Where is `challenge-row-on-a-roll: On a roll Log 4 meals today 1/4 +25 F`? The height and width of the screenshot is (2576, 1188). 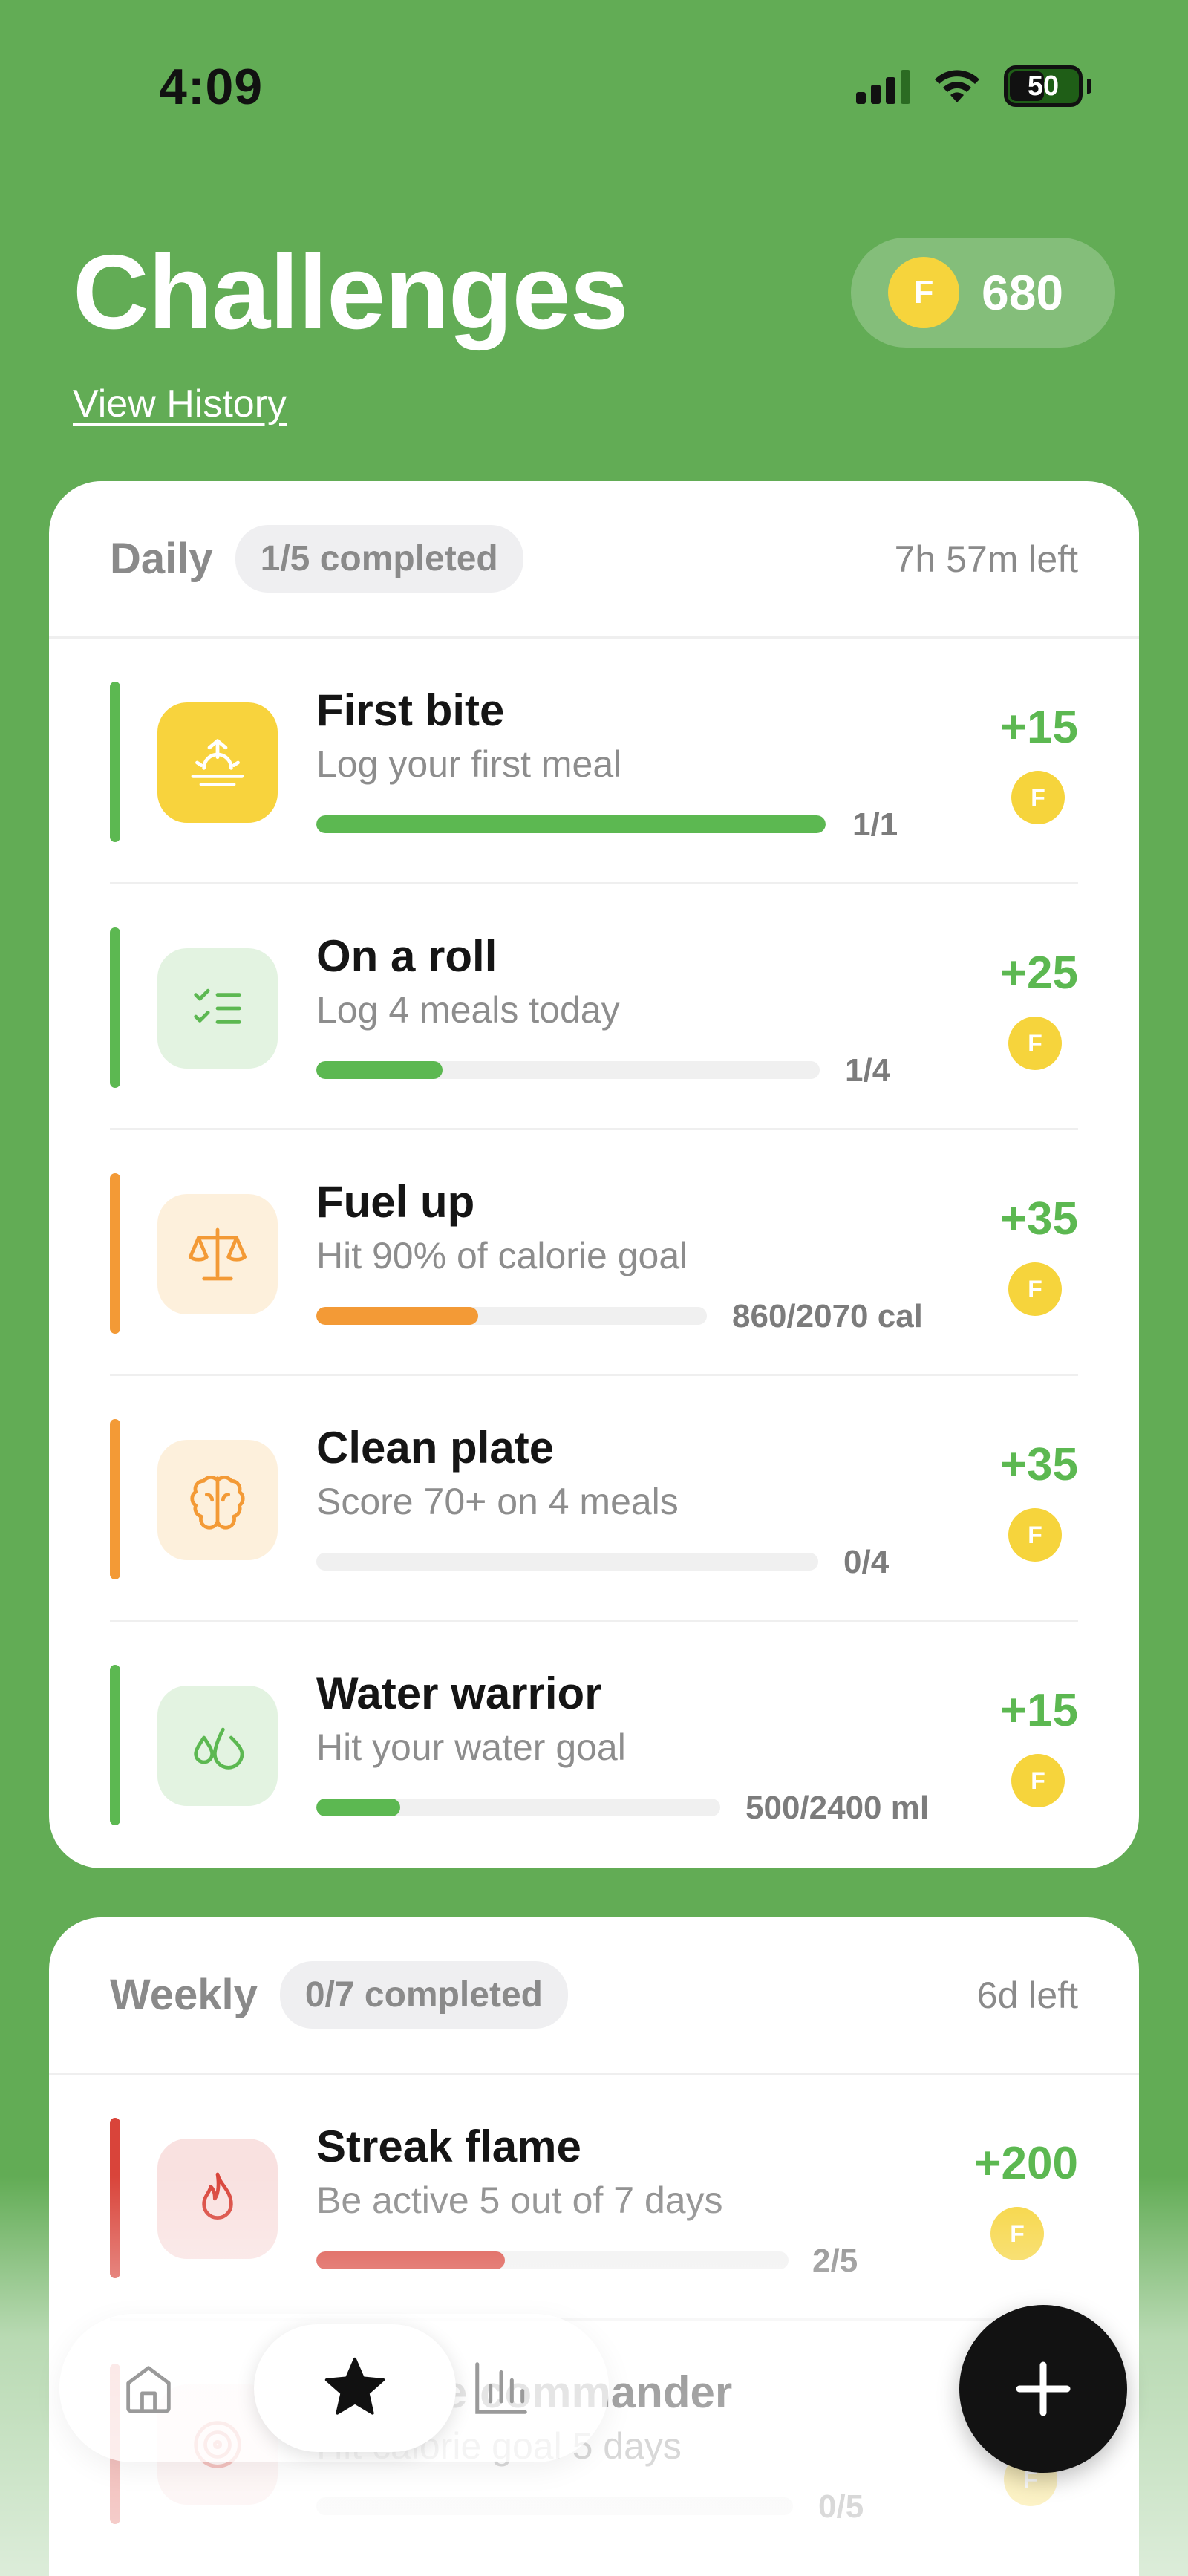
challenge-row-on-a-roll: On a roll Log 4 meals today 1/4 +25 F is located at coordinates (594, 1007).